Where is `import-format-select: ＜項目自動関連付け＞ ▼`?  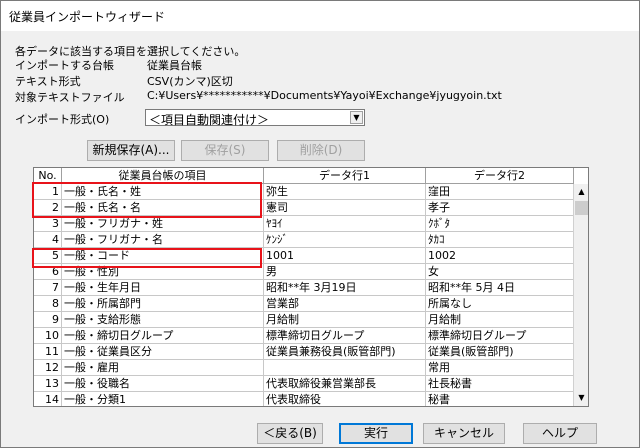 import-format-select: ＜項目自動関連付け＞ ▼ is located at coordinates (255, 118).